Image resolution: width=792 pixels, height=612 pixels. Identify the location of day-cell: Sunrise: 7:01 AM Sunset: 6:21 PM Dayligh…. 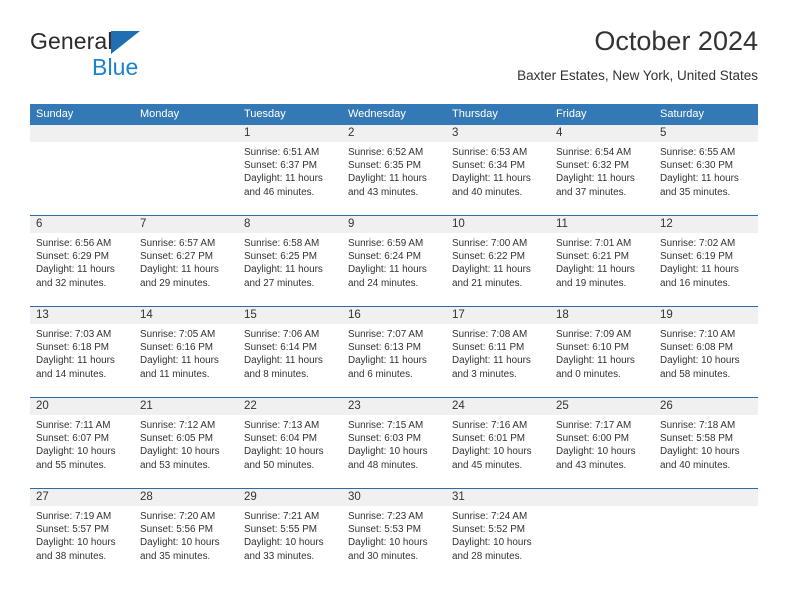
(602, 269).